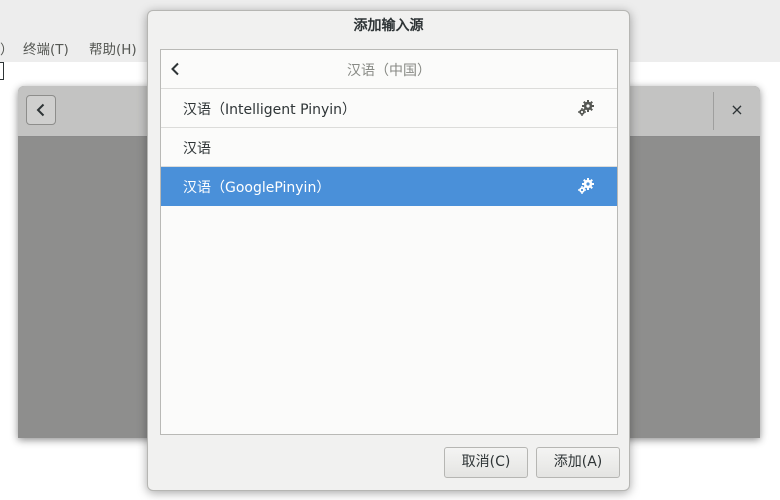 The image size is (780, 500). Describe the element at coordinates (389, 108) in the screenshot. I see `list-item-intelligent-pinyin: 汉语（Intelligent Pinyin）` at that location.